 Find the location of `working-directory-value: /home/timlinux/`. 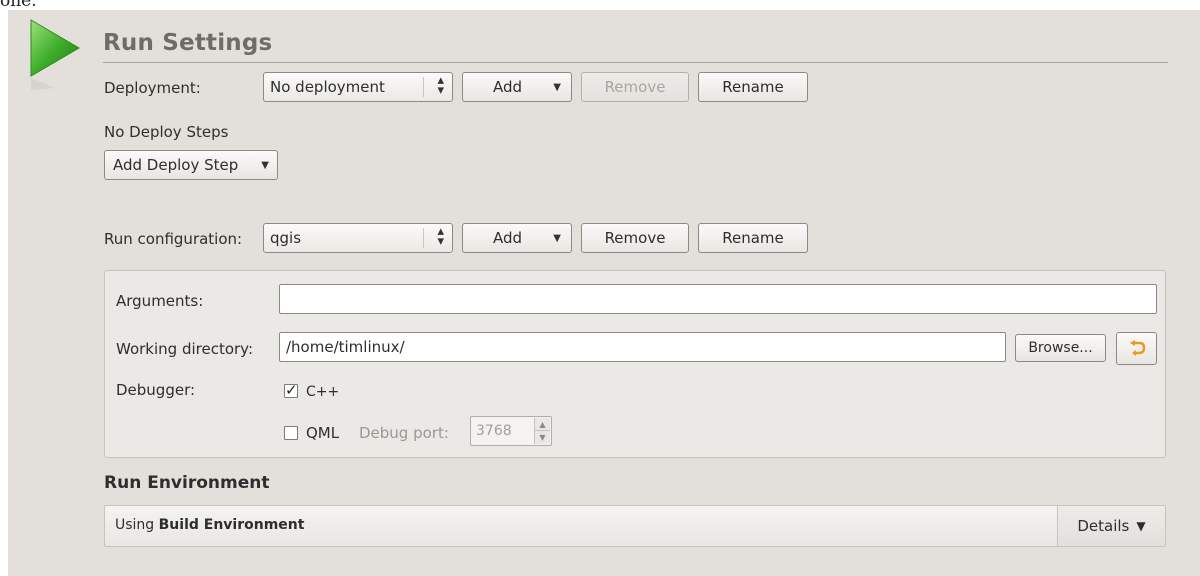

working-directory-value: /home/timlinux/ is located at coordinates (345, 347).